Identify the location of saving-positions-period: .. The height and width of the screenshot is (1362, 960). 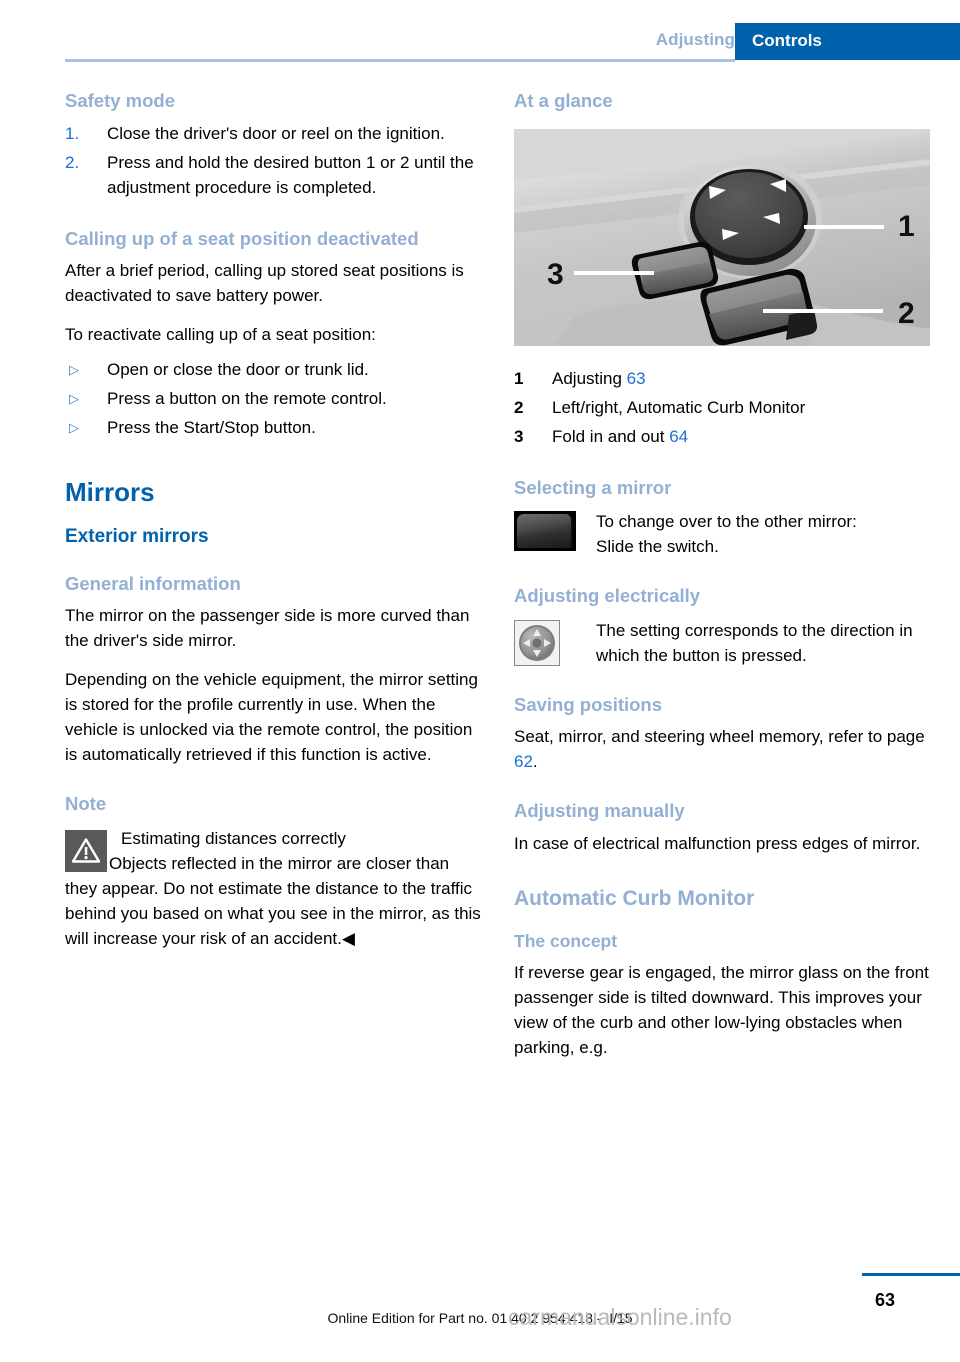
(535, 762).